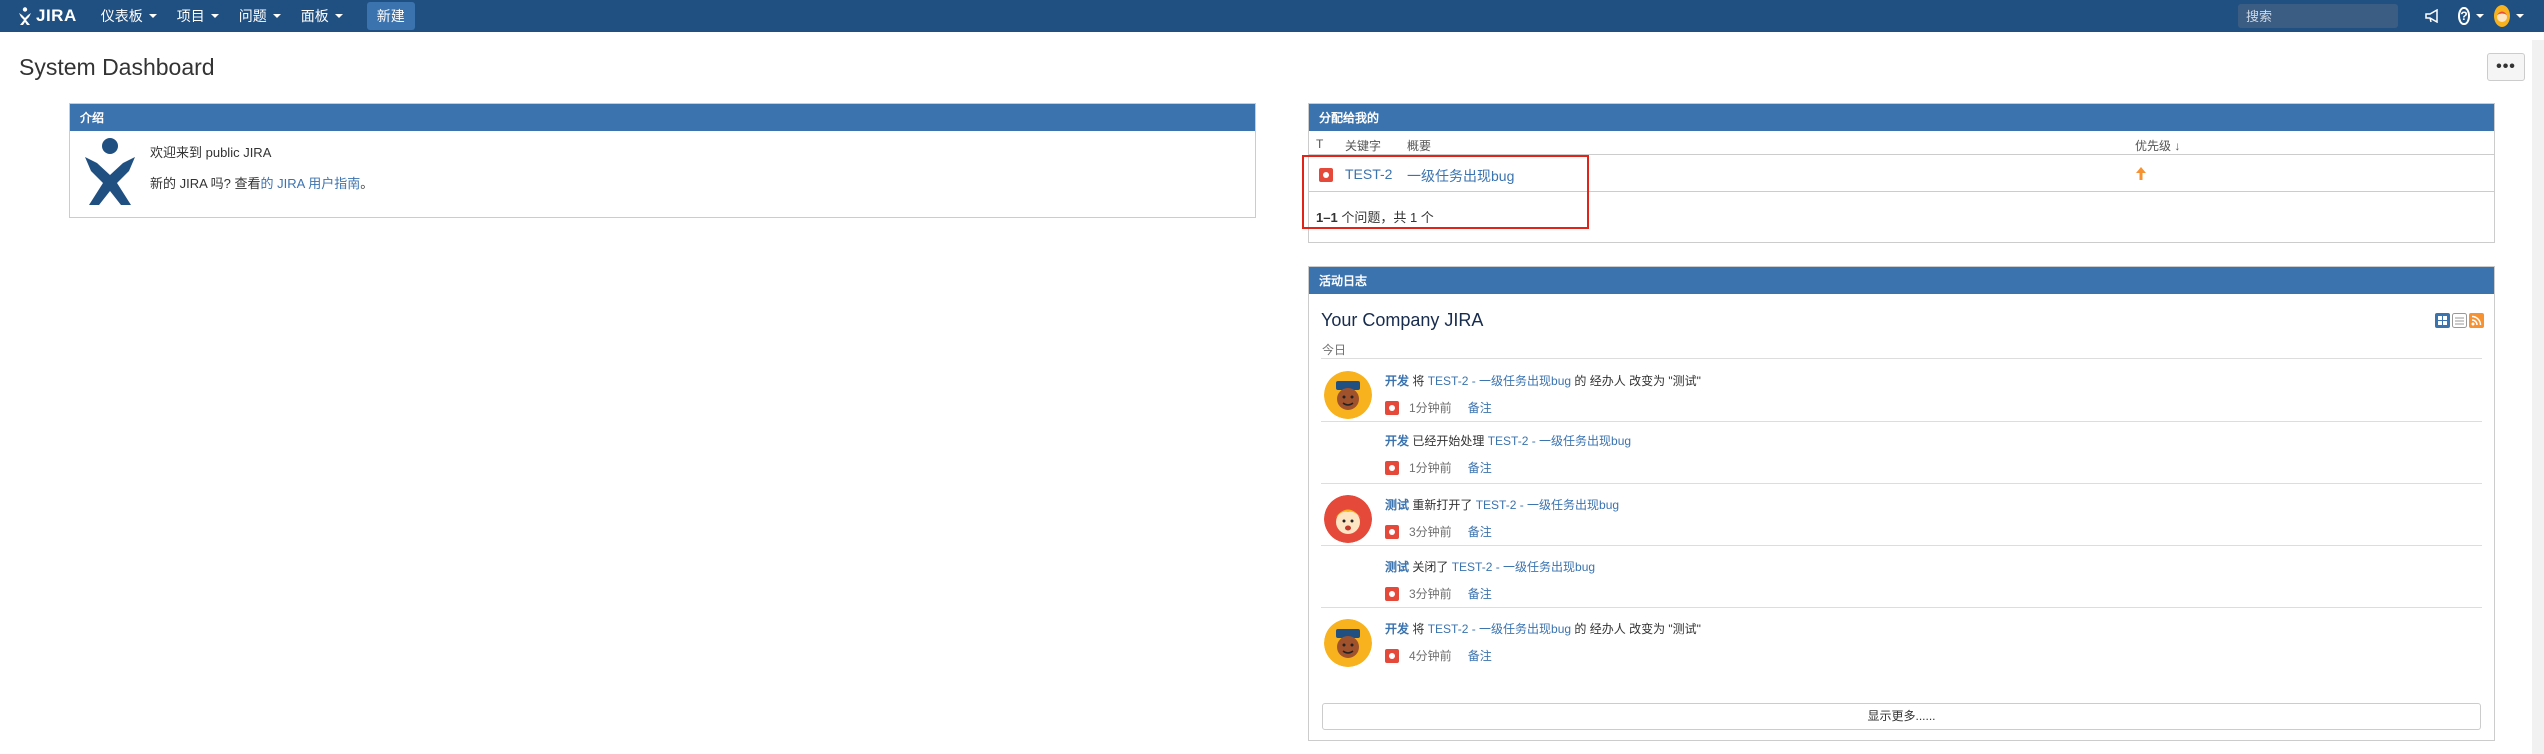 The height and width of the screenshot is (754, 2544). Describe the element at coordinates (1448, 441) in the screenshot. I see `activity-verb: 已经开始处理` at that location.